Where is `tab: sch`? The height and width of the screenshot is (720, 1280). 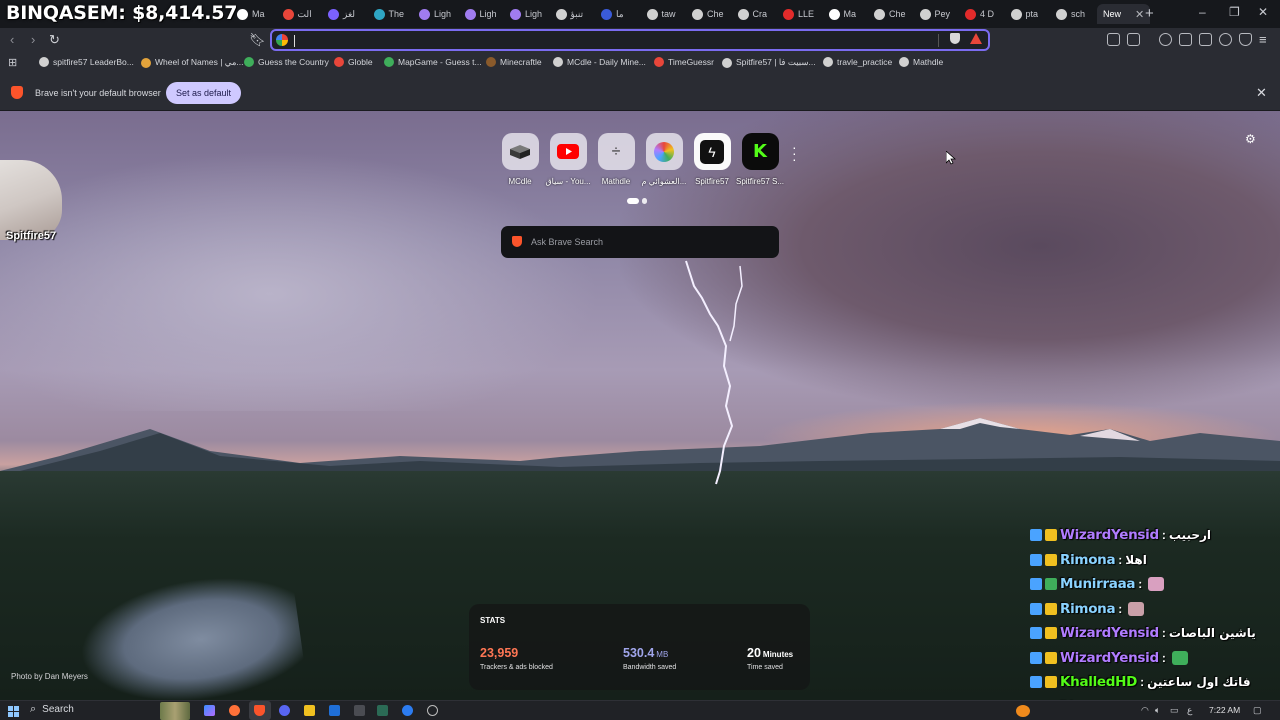 tab: sch is located at coordinates (1070, 14).